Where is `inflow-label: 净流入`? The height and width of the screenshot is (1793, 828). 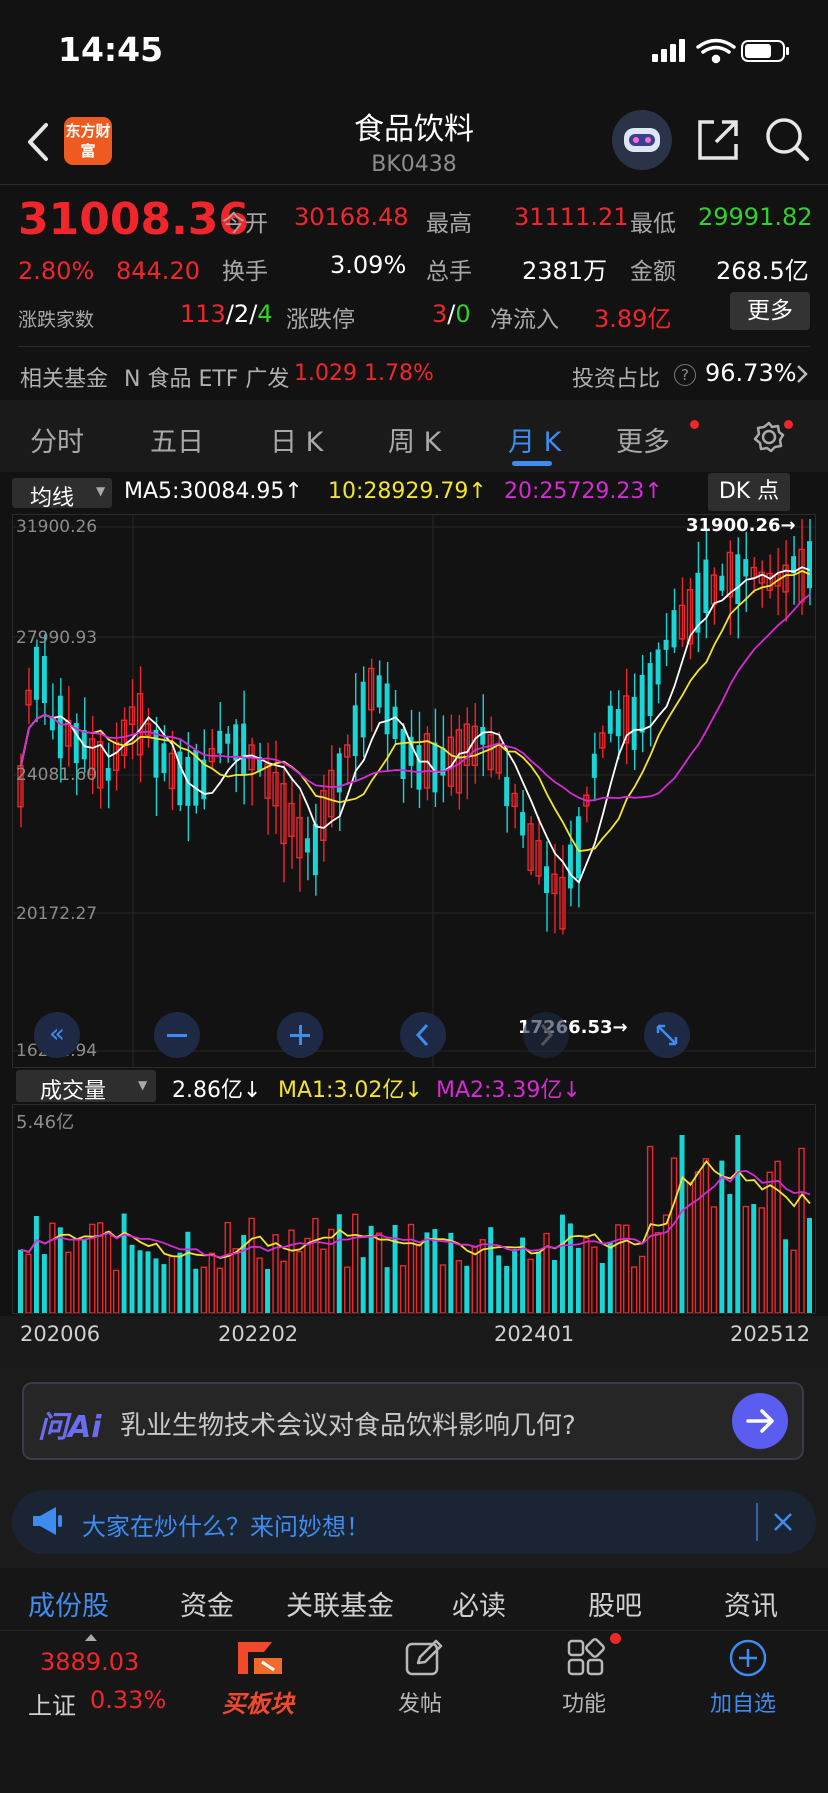 inflow-label: 净流入 is located at coordinates (524, 320).